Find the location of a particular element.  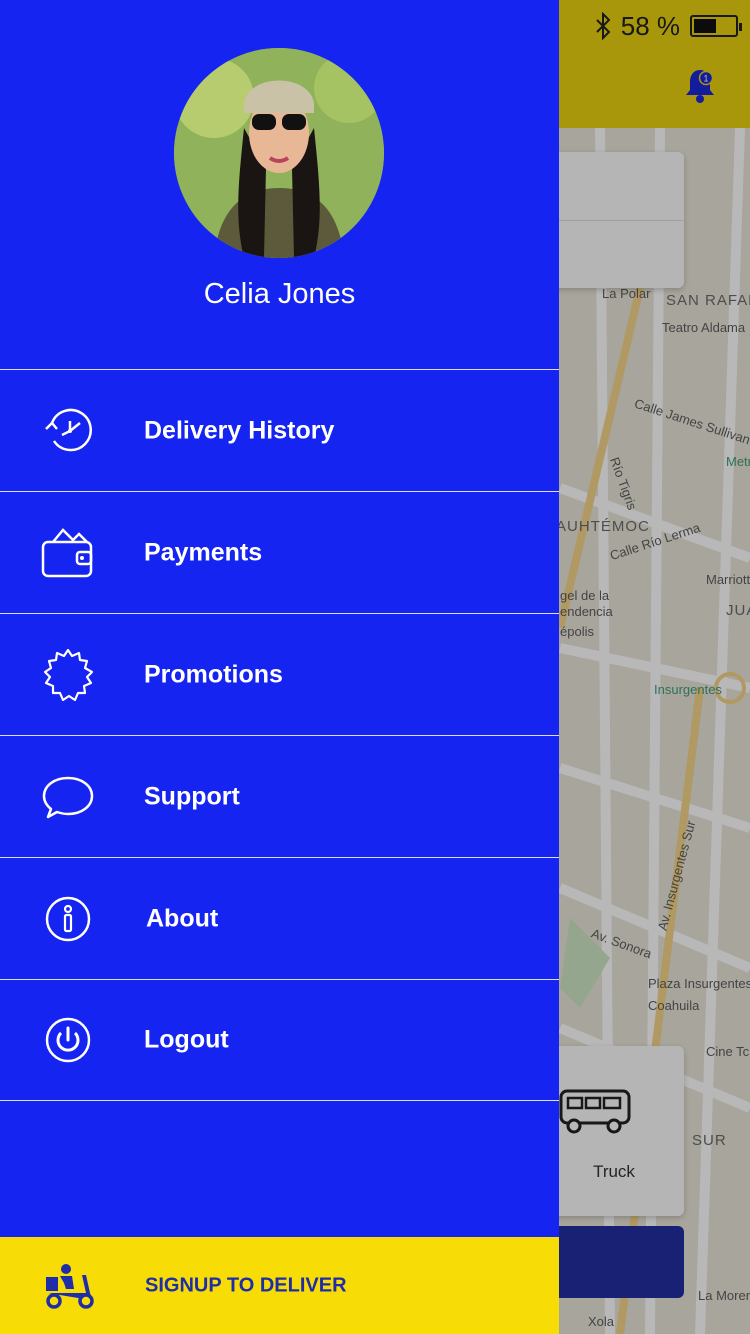

avatar is located at coordinates (279, 153).